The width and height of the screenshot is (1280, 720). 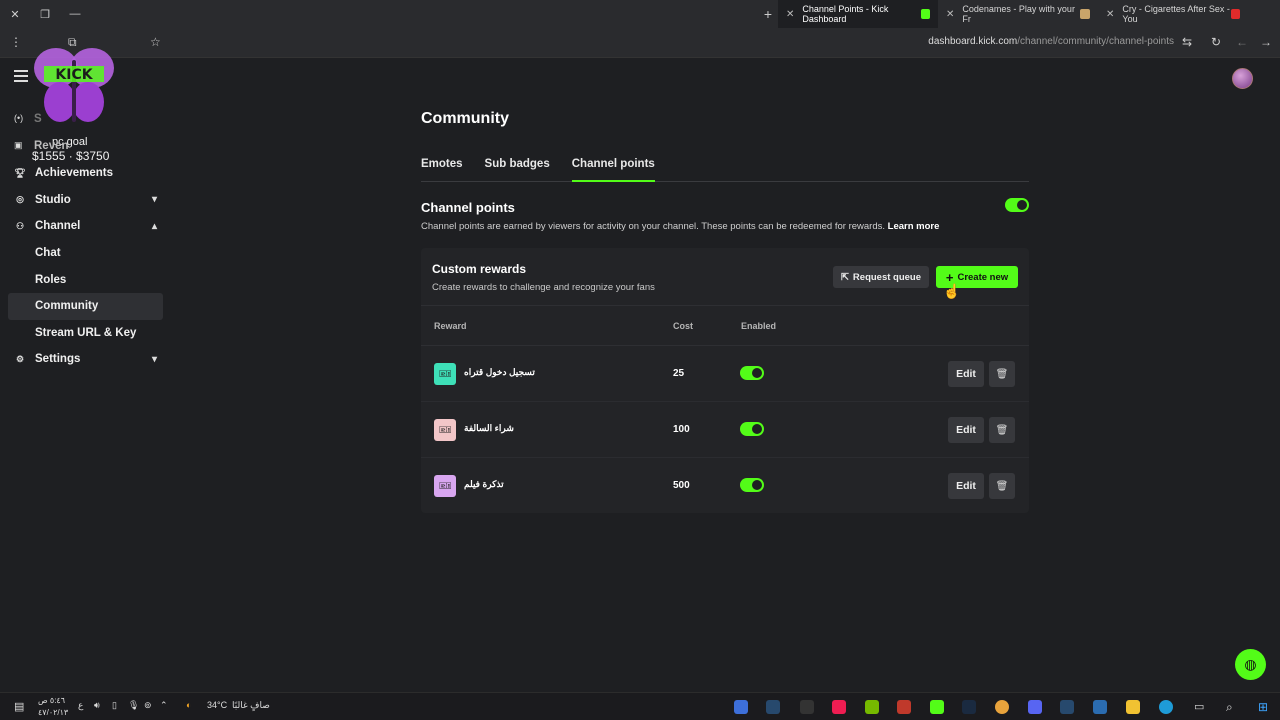 I want to click on external-link-icon: ⇱, so click(x=844, y=277).